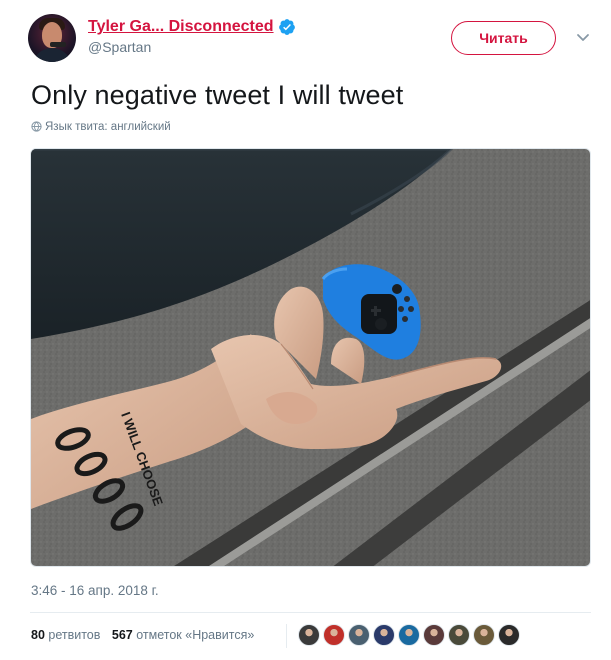 This screenshot has width=611, height=660. I want to click on author-info: Tyler Ga... Disconnected @Spartan, so click(192, 36).